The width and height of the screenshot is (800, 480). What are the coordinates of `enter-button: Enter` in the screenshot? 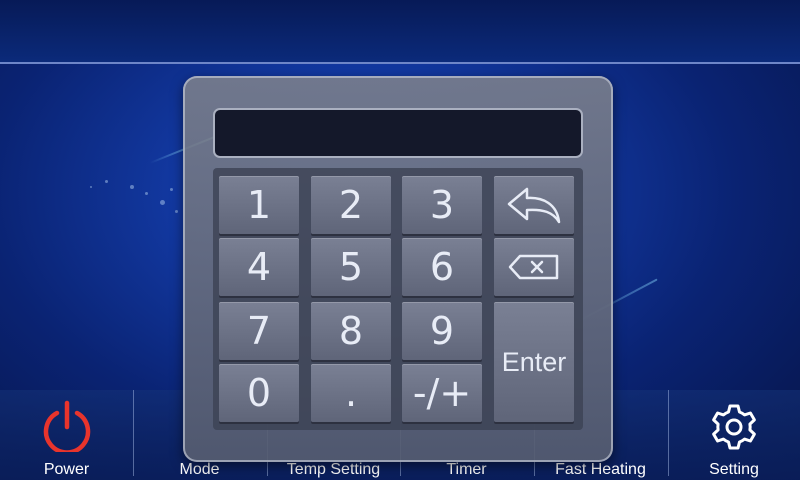 It's located at (534, 362).